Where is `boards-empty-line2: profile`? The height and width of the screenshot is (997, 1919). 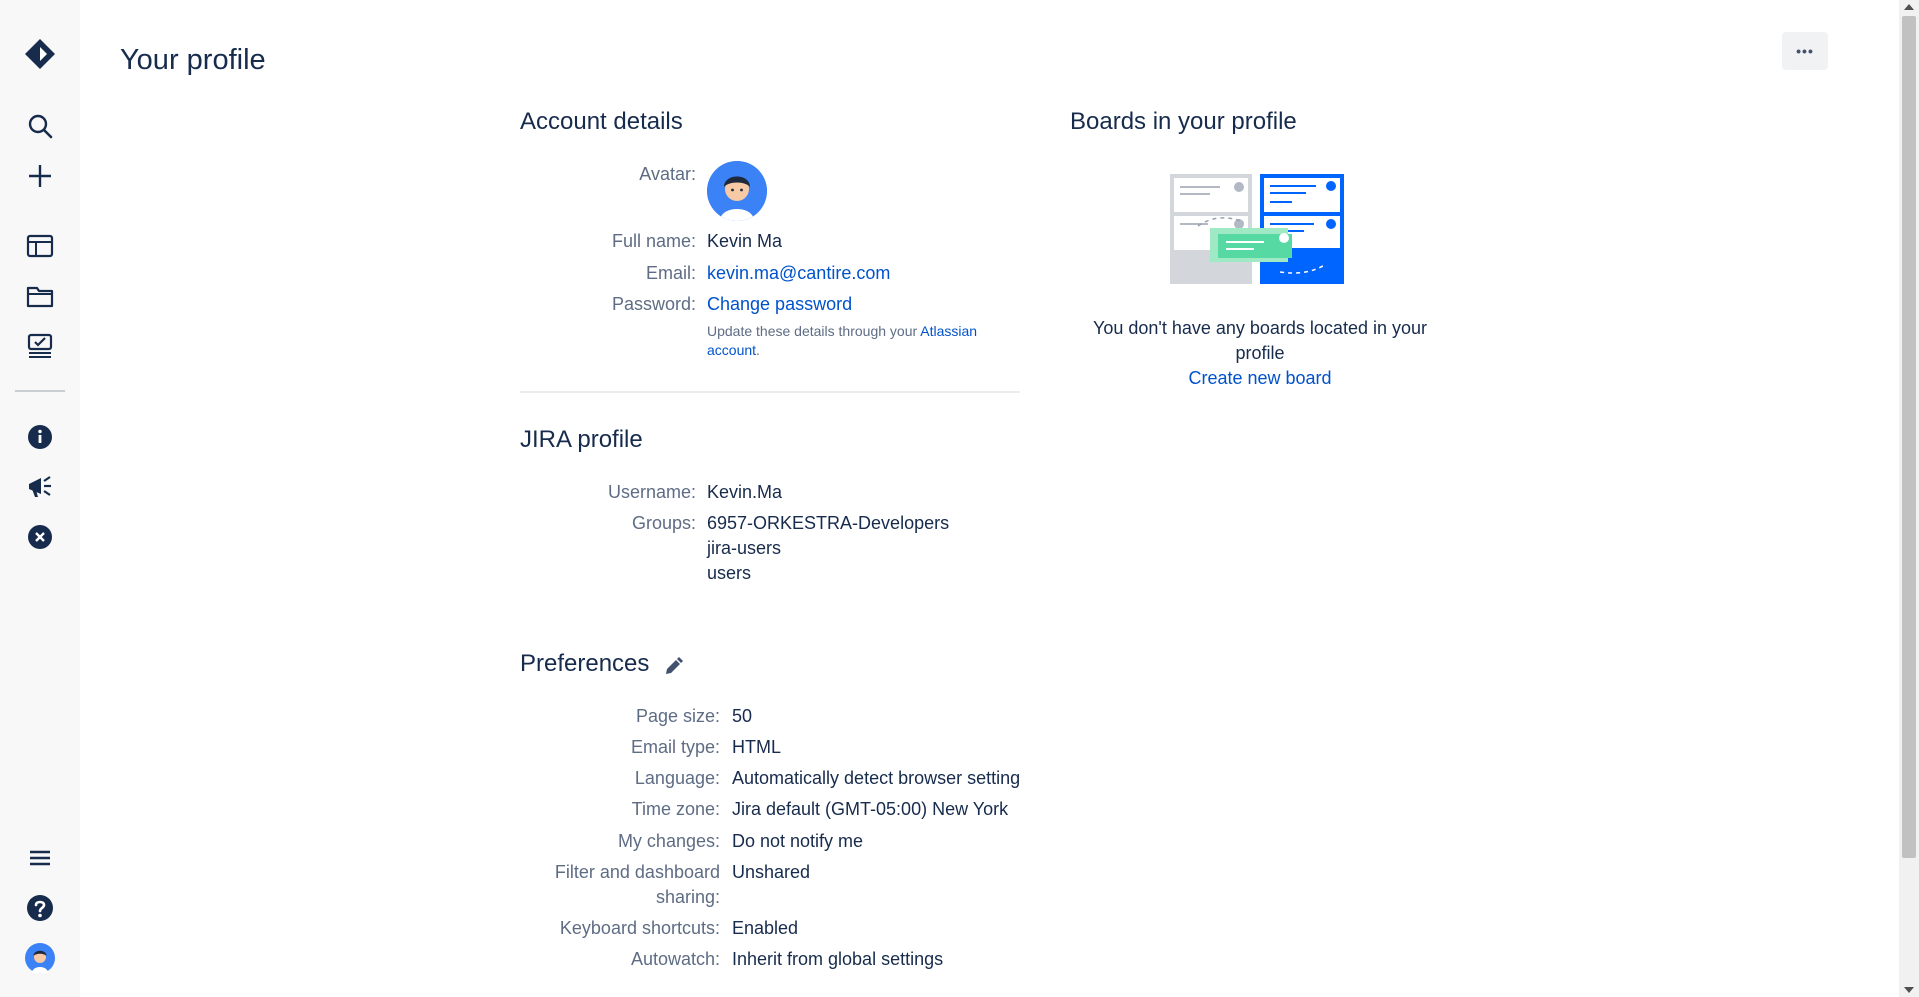 boards-empty-line2: profile is located at coordinates (1260, 353).